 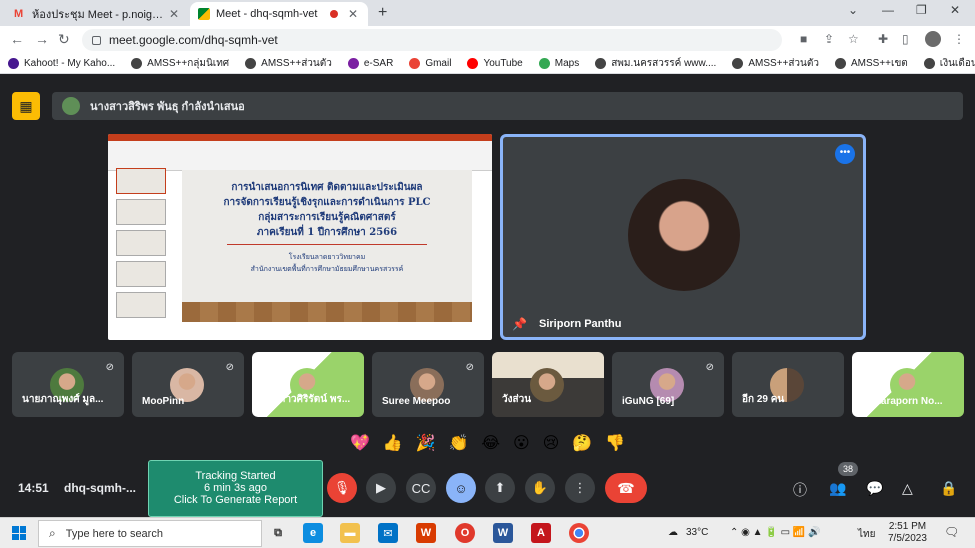 I want to click on extensions-icon: ✚, so click(x=883, y=39).